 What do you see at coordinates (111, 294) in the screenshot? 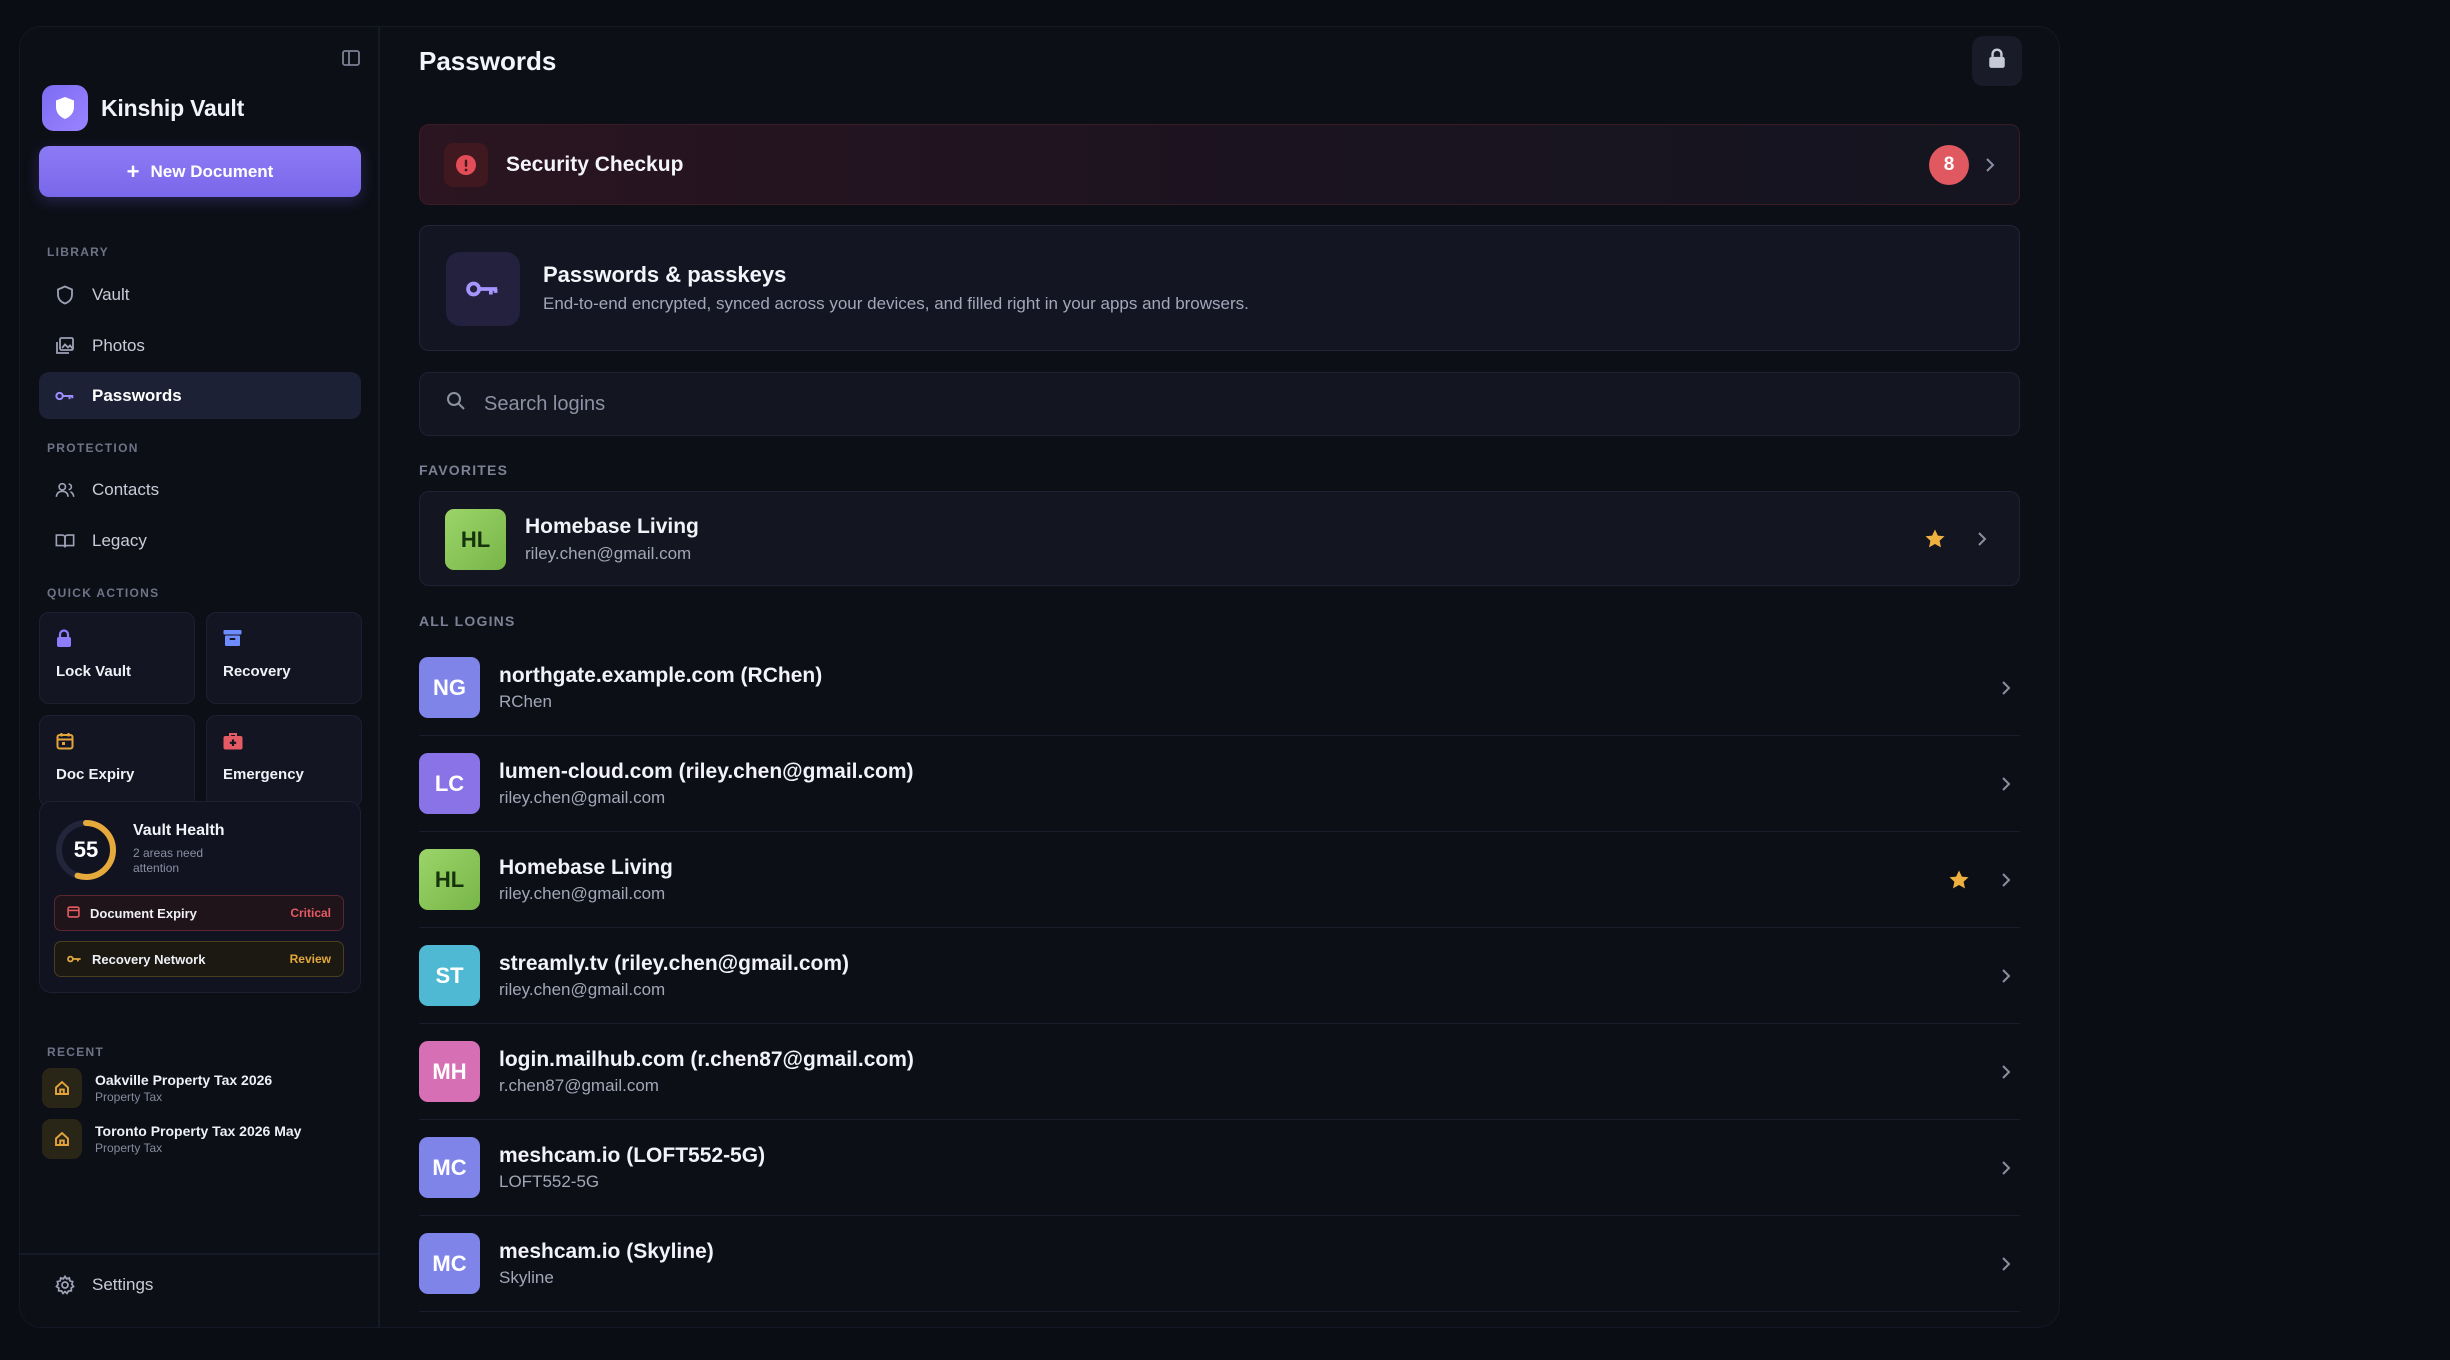
I see `sidebar-item-label: Vault` at bounding box center [111, 294].